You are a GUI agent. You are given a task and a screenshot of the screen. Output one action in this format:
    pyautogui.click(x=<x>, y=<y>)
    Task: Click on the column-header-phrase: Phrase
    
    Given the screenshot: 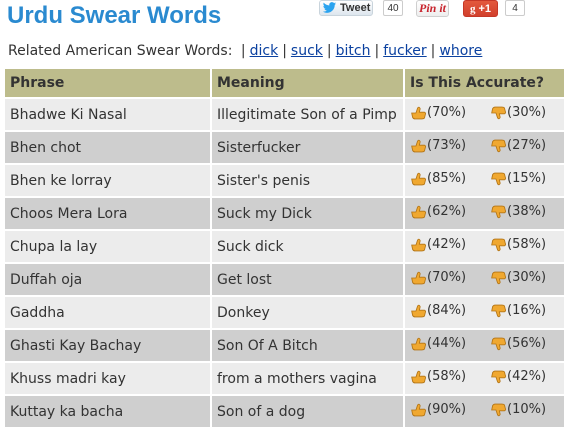 What is the action you would take?
    pyautogui.click(x=107, y=83)
    